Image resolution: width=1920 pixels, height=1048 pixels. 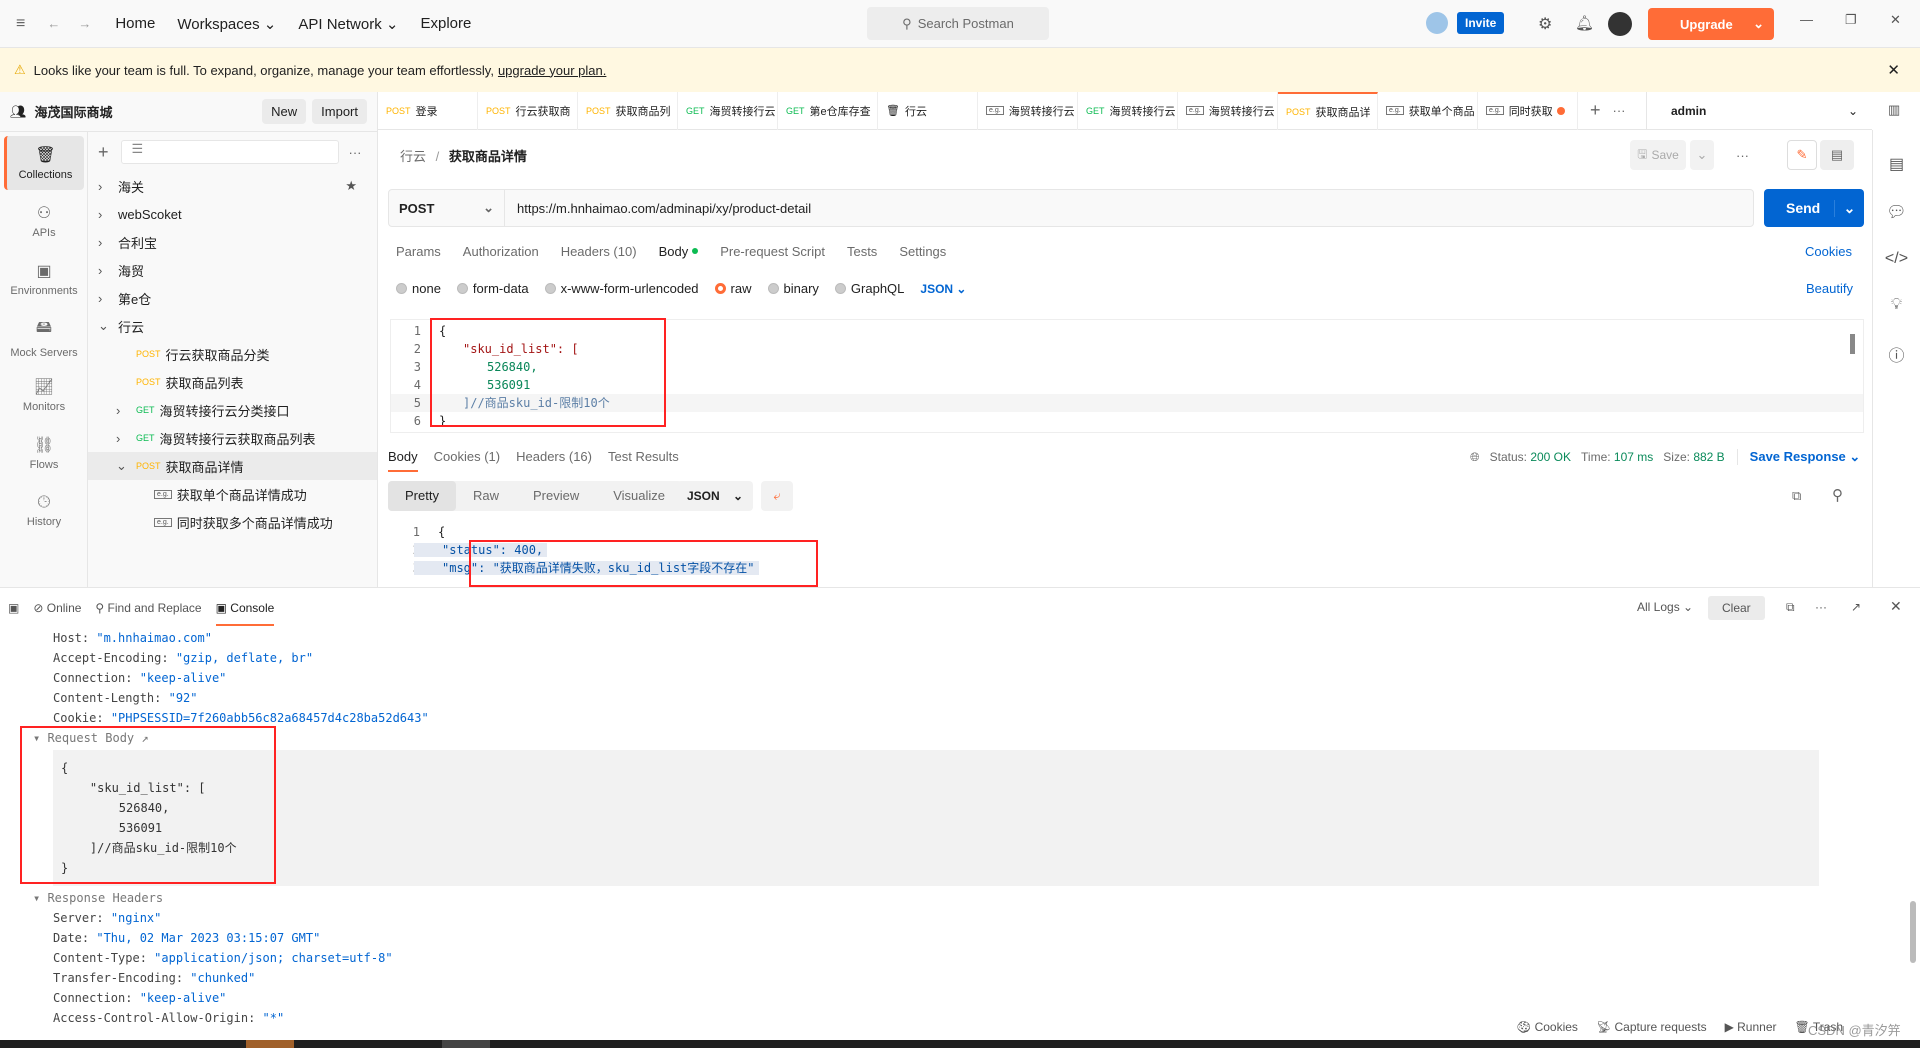 I want to click on minimize-icon: —, so click(x=1806, y=19).